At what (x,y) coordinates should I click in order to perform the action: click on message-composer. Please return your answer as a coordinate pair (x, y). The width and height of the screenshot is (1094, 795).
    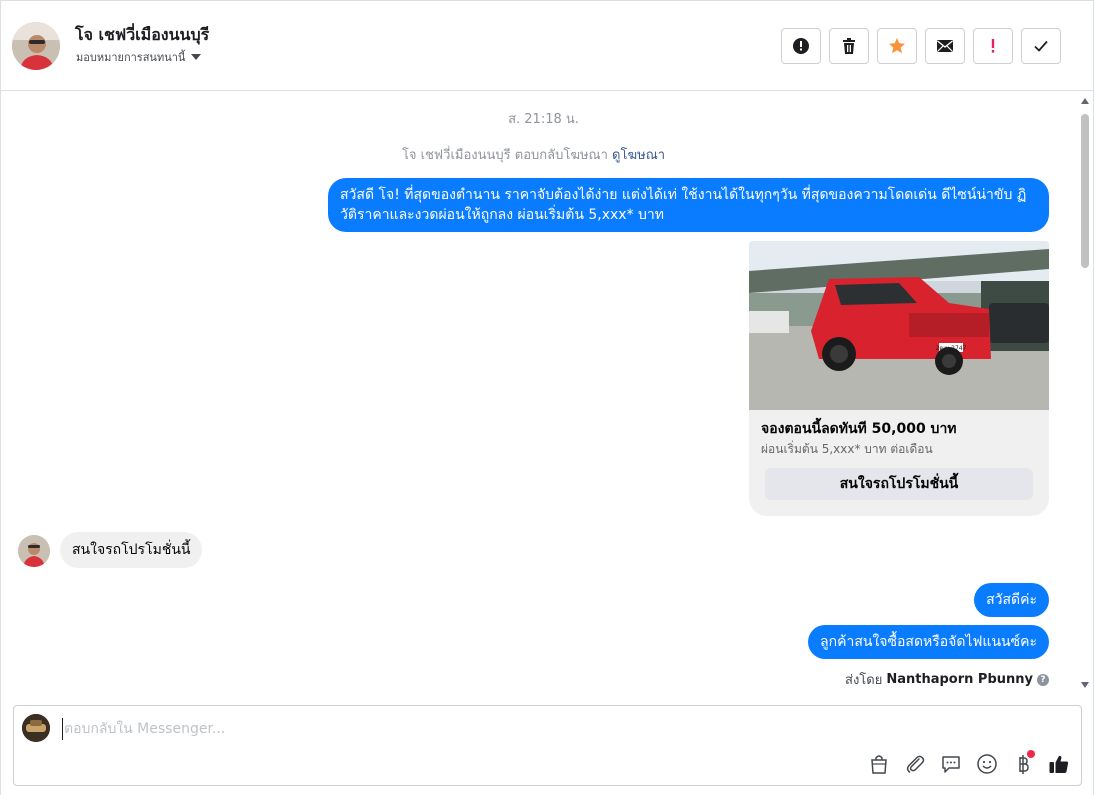
    Looking at the image, I should click on (547, 745).